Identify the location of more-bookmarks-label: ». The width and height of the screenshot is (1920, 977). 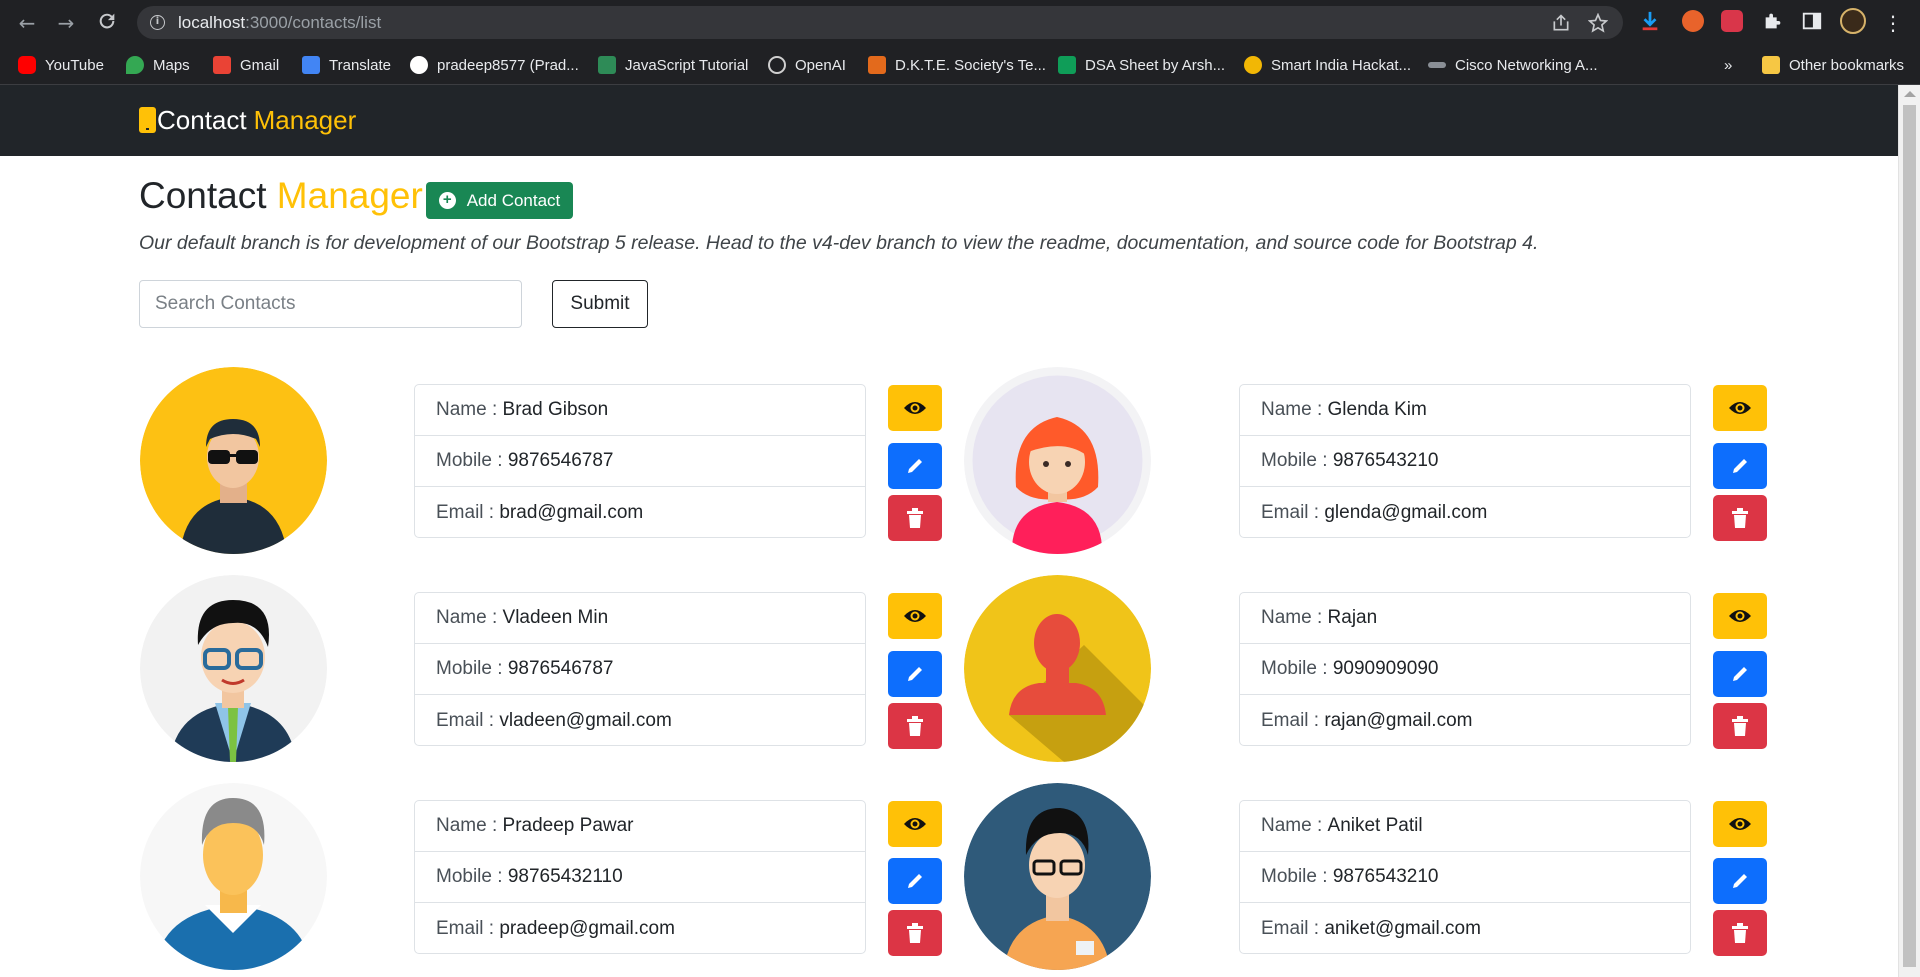
(1728, 65).